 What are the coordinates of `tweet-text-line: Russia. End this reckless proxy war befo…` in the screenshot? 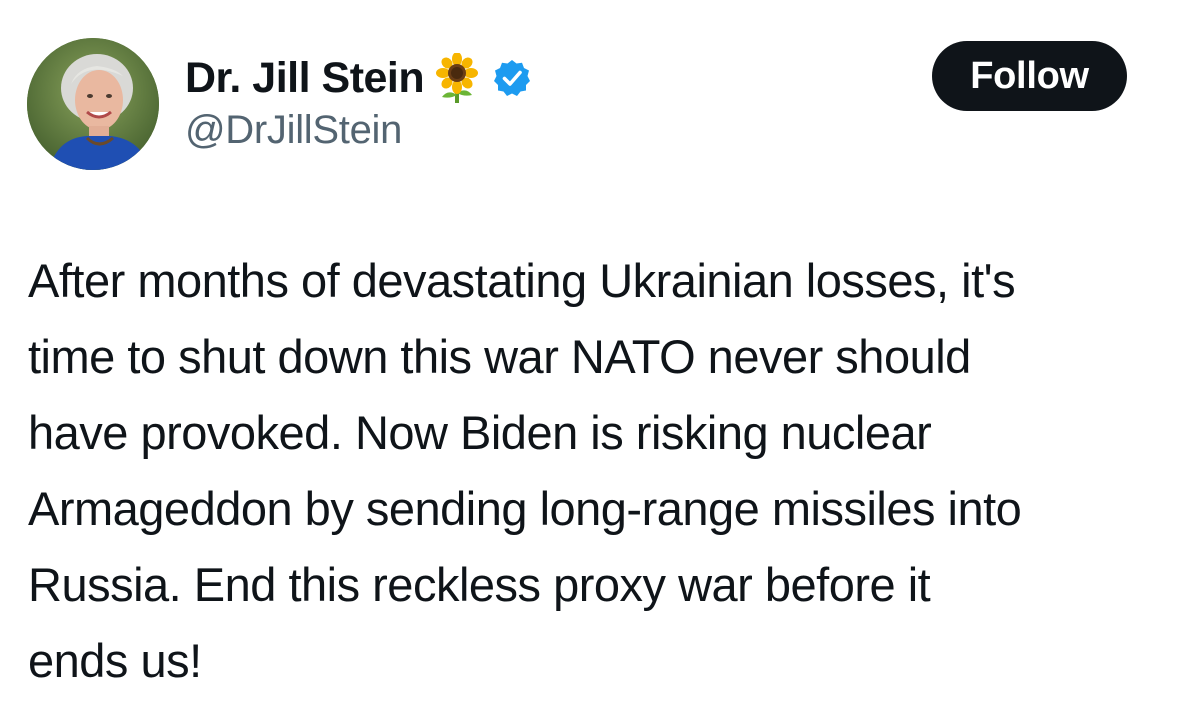 It's located at (479, 584).